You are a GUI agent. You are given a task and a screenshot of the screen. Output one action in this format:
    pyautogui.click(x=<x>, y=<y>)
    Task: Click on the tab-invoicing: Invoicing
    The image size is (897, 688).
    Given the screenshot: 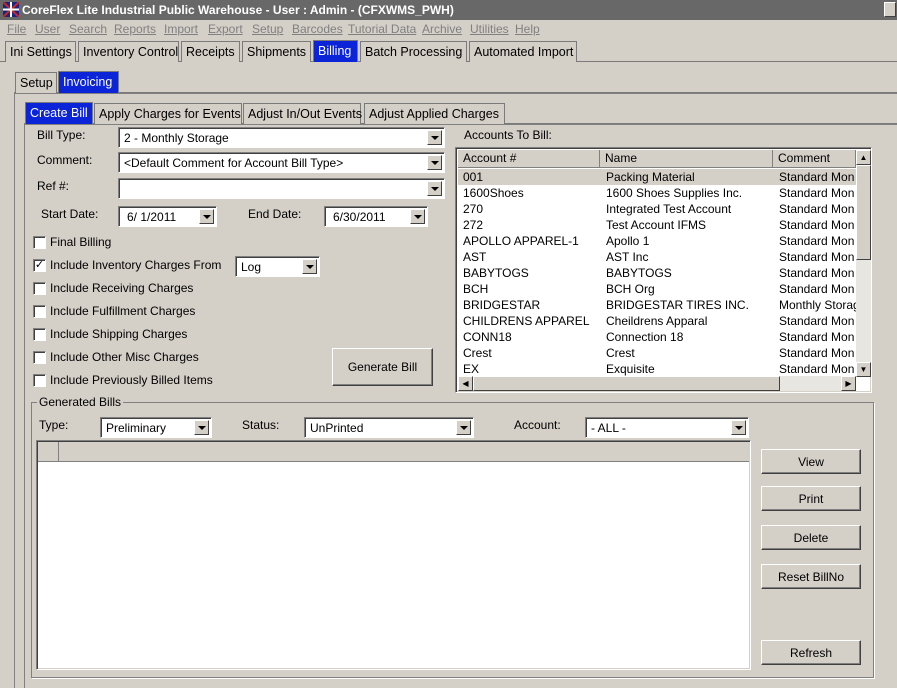 What is the action you would take?
    pyautogui.click(x=88, y=82)
    